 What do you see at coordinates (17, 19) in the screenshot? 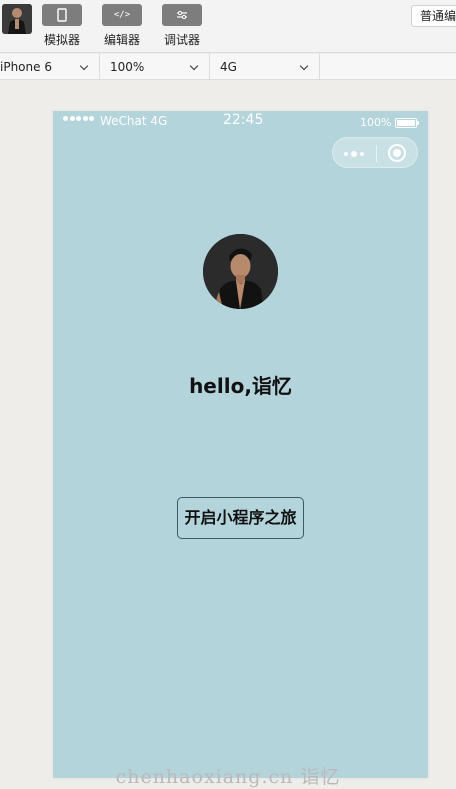
I see `user-avatar-thumbnail` at bounding box center [17, 19].